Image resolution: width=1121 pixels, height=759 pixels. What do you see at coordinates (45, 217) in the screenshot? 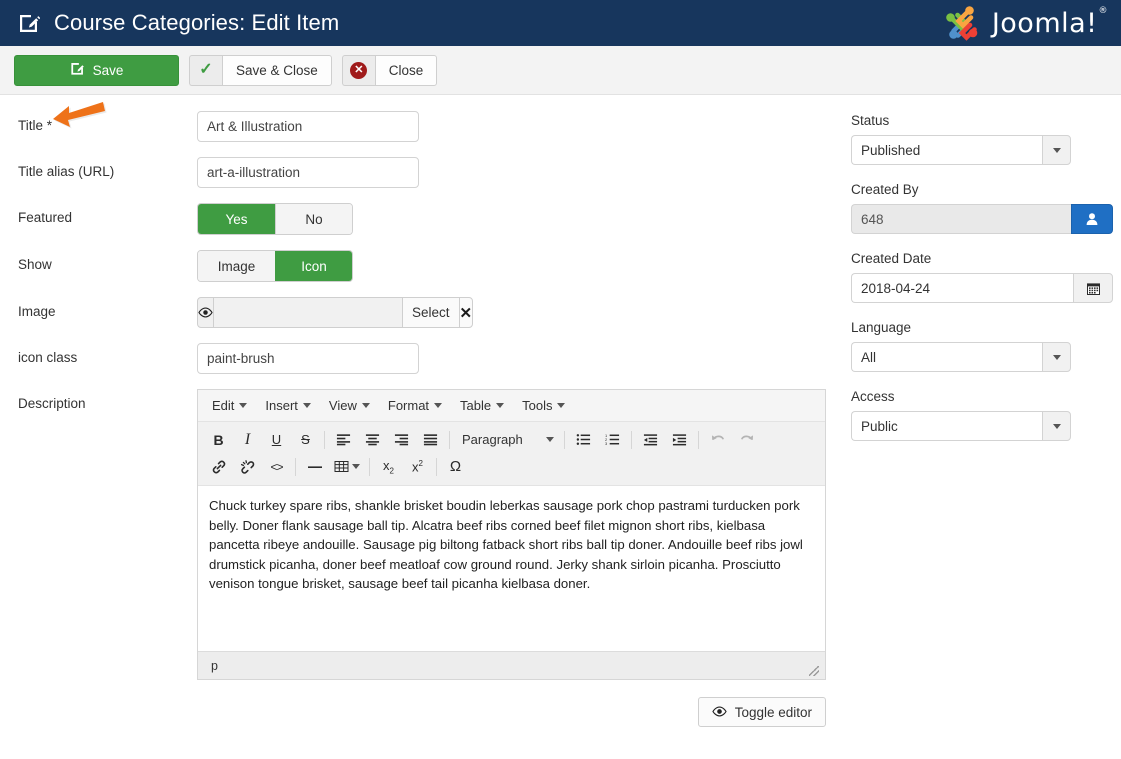
I see `featured-label: Featured` at bounding box center [45, 217].